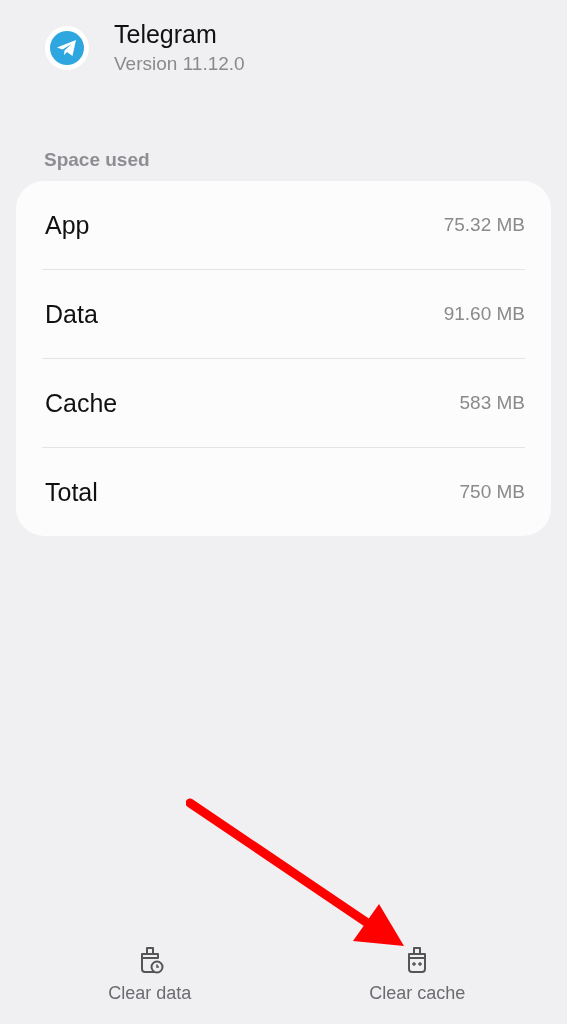  What do you see at coordinates (67, 47) in the screenshot?
I see `paper-plane-logo-icon` at bounding box center [67, 47].